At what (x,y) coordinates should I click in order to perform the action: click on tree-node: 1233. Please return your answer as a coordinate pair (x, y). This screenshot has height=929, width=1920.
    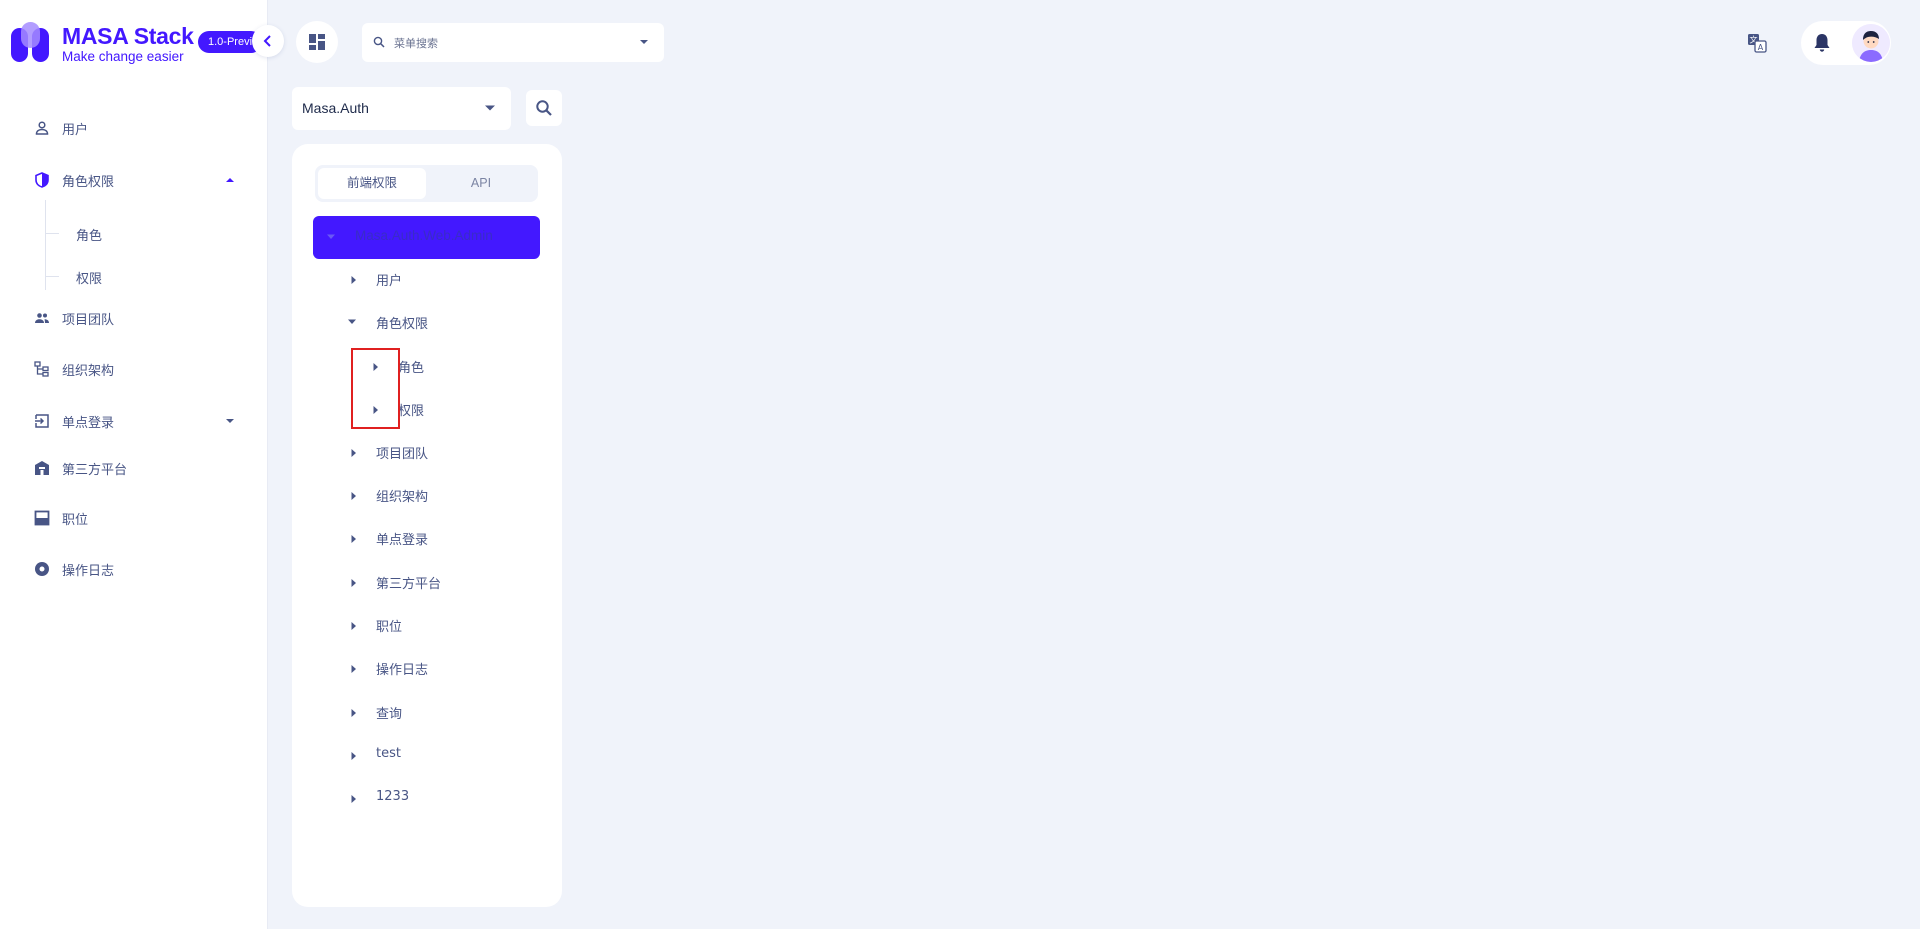
    Looking at the image, I should click on (445, 798).